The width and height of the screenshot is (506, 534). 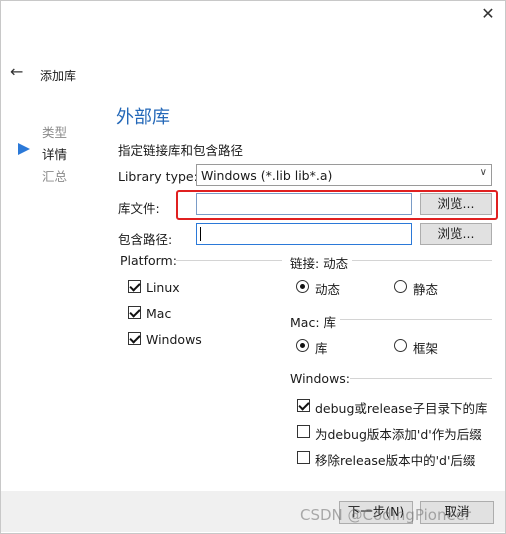 I want to click on chevron-down-icon: ∨, so click(x=483, y=172).